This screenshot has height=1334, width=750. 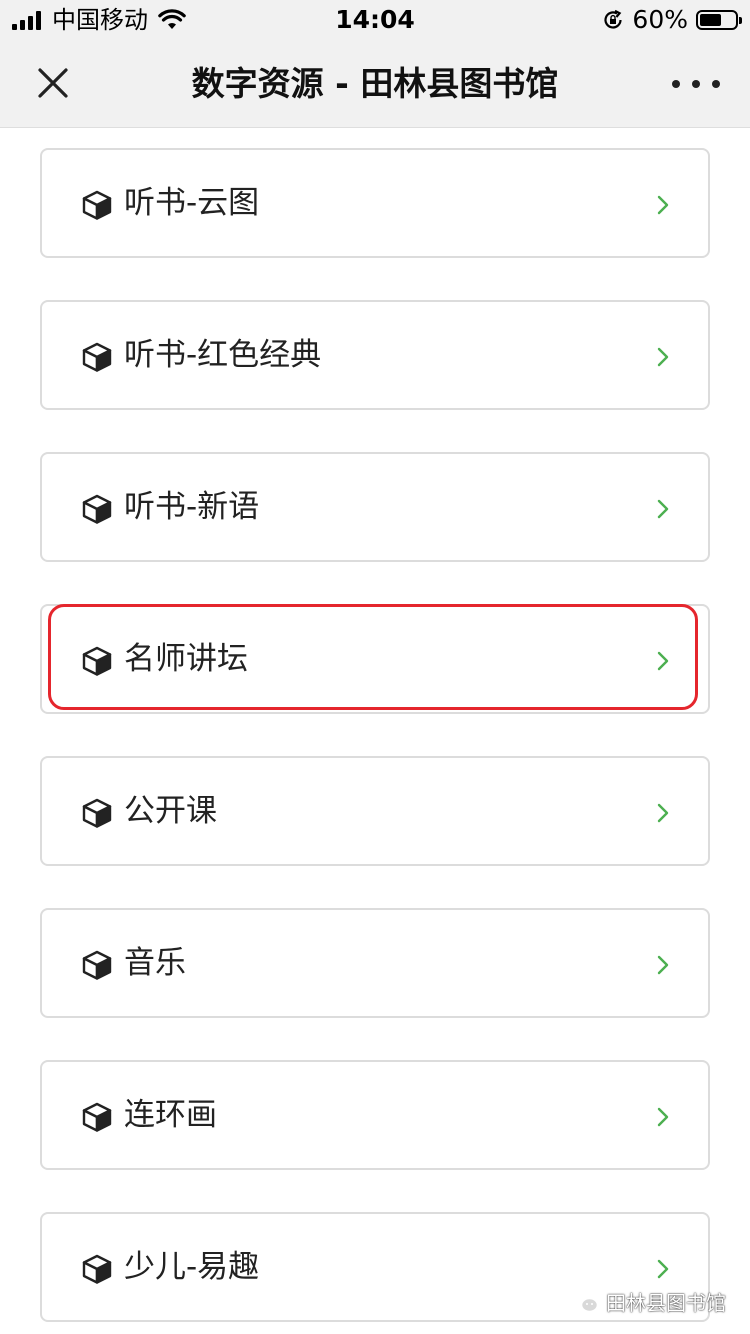 I want to click on wechat-icon, so click(x=584, y=1301).